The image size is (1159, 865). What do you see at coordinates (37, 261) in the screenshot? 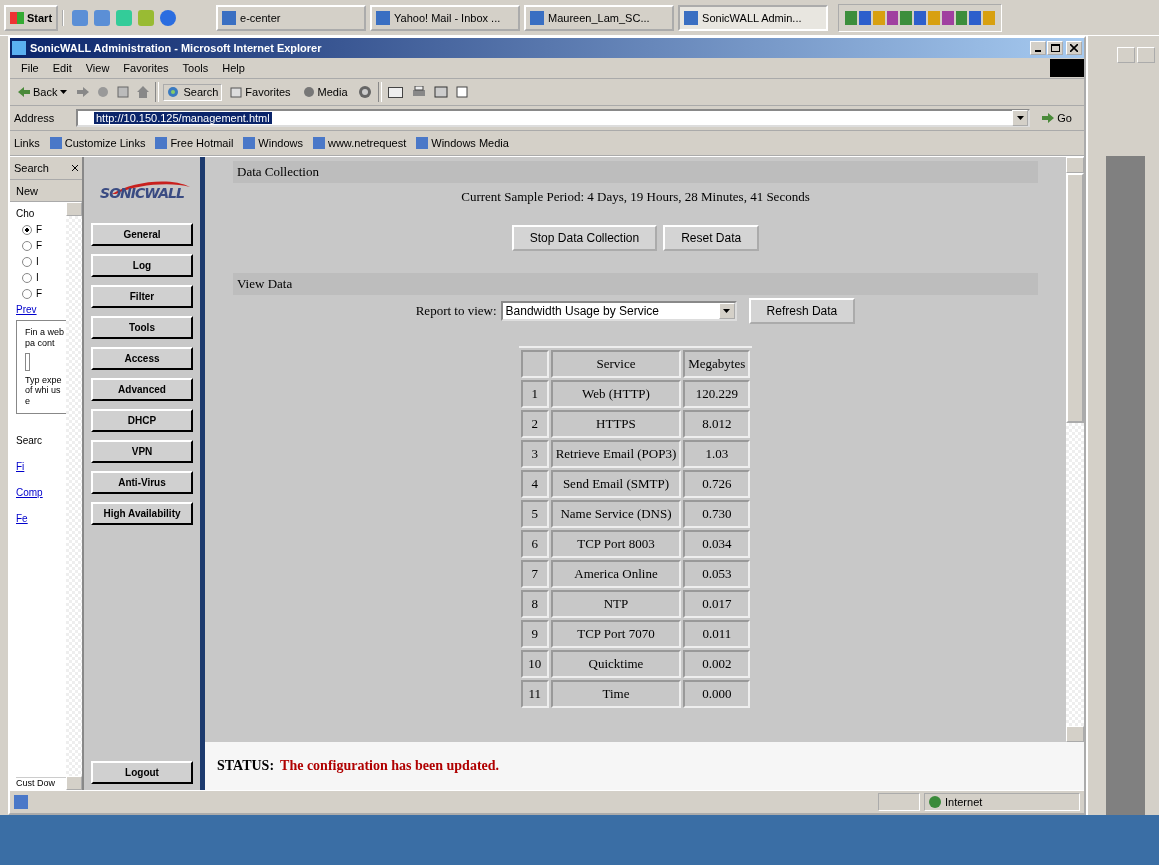
I see `radio-label: I` at bounding box center [37, 261].